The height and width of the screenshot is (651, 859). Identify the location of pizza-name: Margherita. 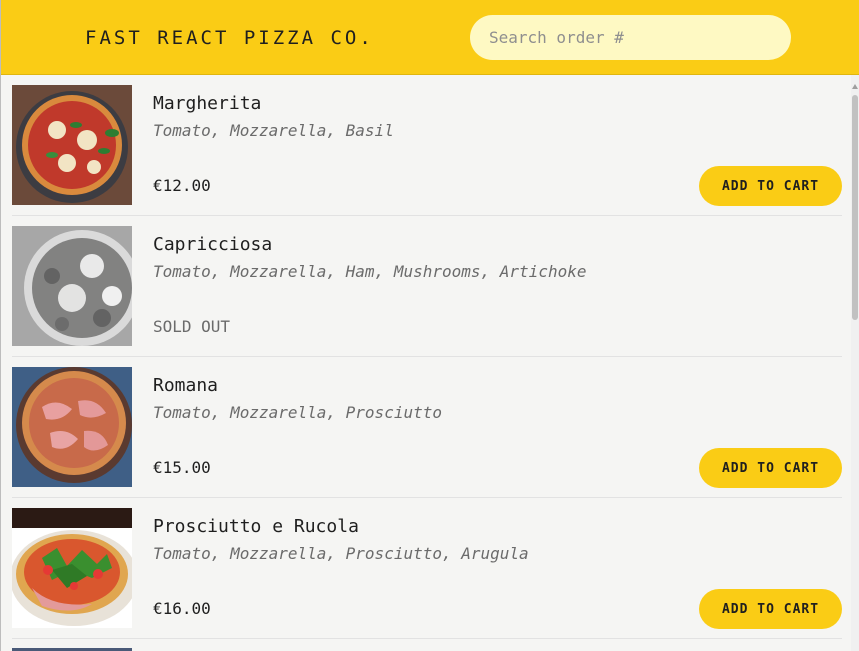
(207, 103).